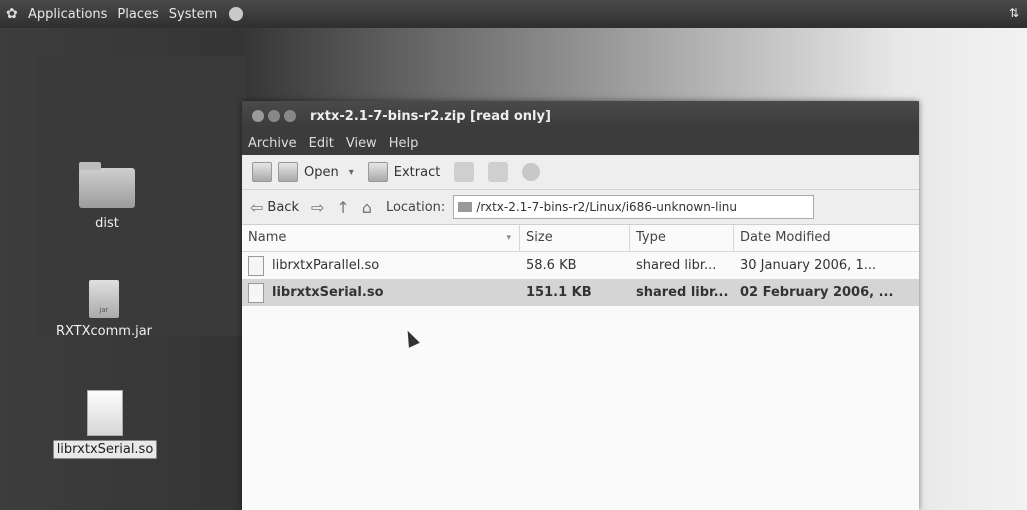 The image size is (1027, 510). What do you see at coordinates (104, 299) in the screenshot?
I see `jar-file-icon: jar` at bounding box center [104, 299].